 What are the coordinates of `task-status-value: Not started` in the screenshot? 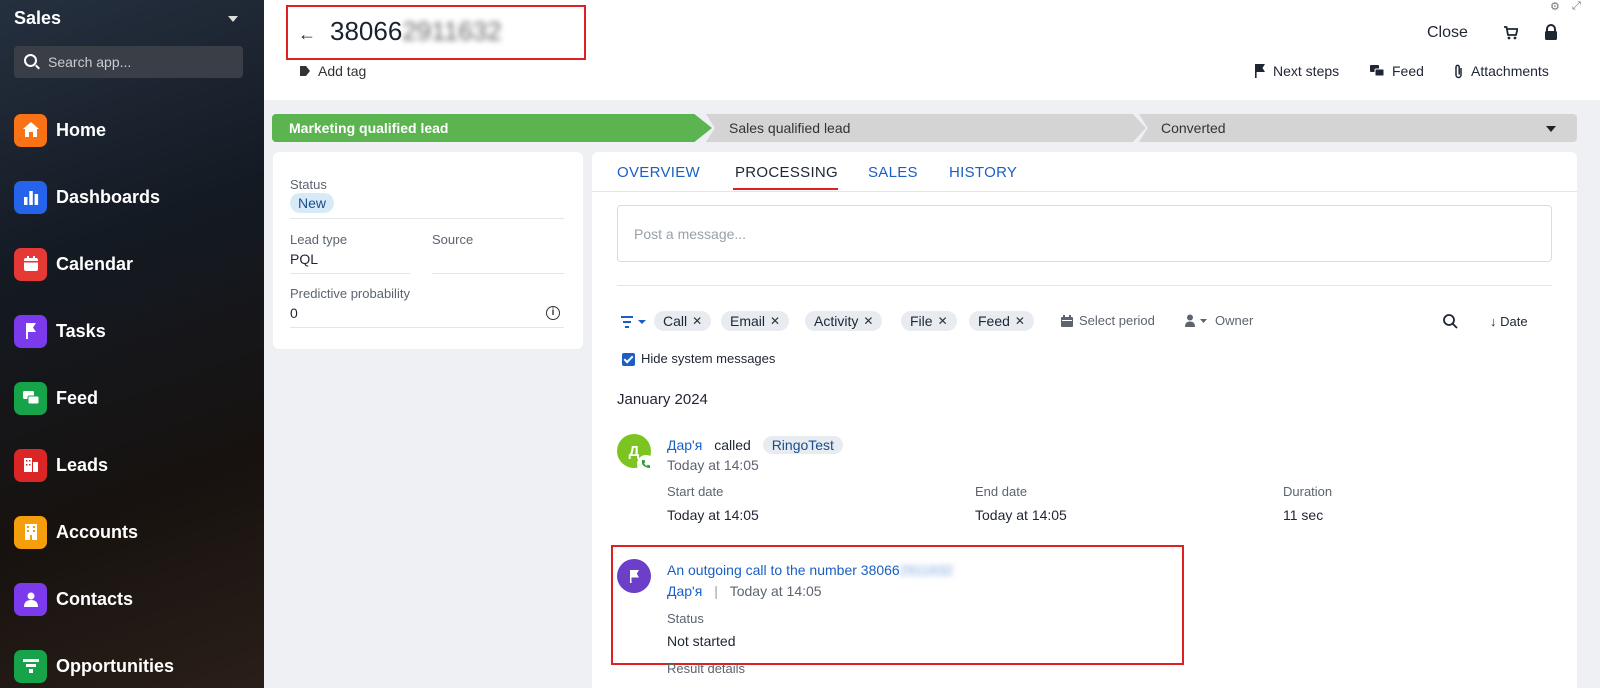 It's located at (701, 641).